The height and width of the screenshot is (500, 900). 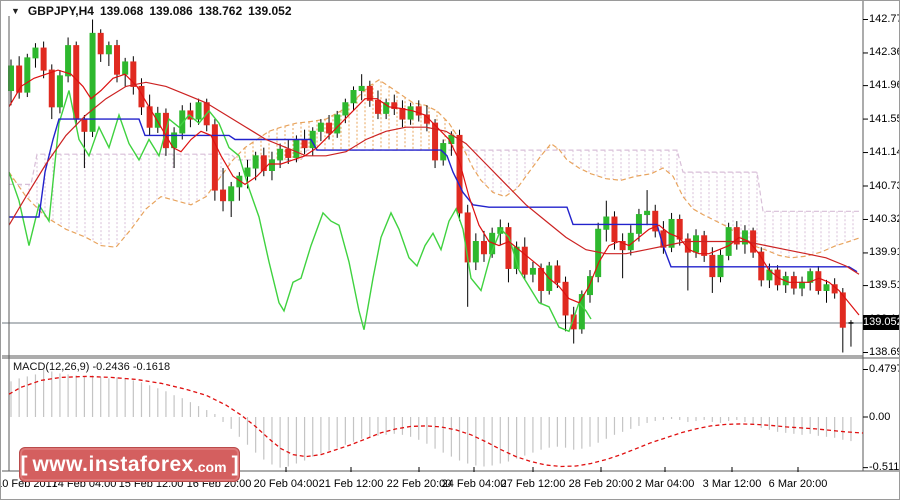 What do you see at coordinates (533, 484) in the screenshot?
I see `time-axis-label: 27 Feb 12:00` at bounding box center [533, 484].